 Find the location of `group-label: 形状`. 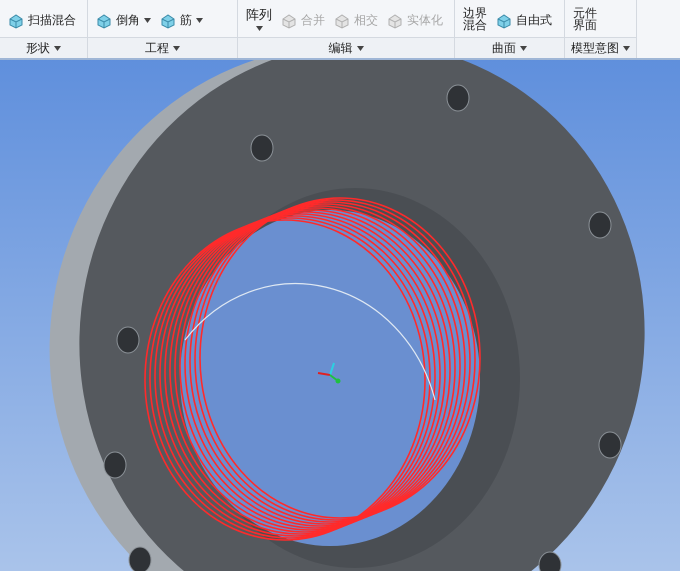

group-label: 形状 is located at coordinates (43, 47).